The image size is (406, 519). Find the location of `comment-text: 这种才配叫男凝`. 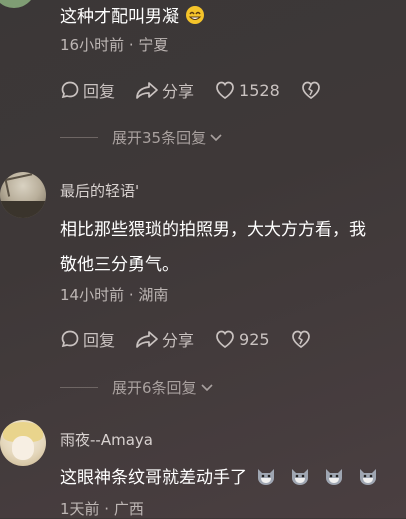

comment-text: 这种才配叫男凝 is located at coordinates (132, 14).